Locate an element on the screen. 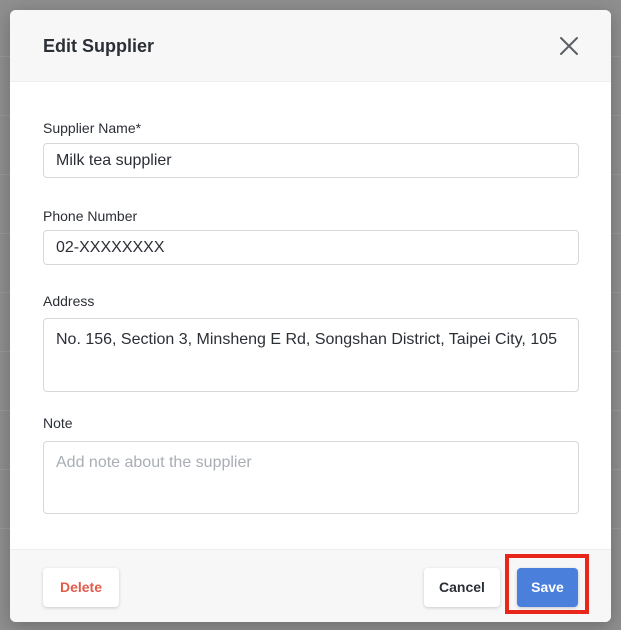 Image resolution: width=621 pixels, height=630 pixels. phone-number-label: Phone Number is located at coordinates (90, 216).